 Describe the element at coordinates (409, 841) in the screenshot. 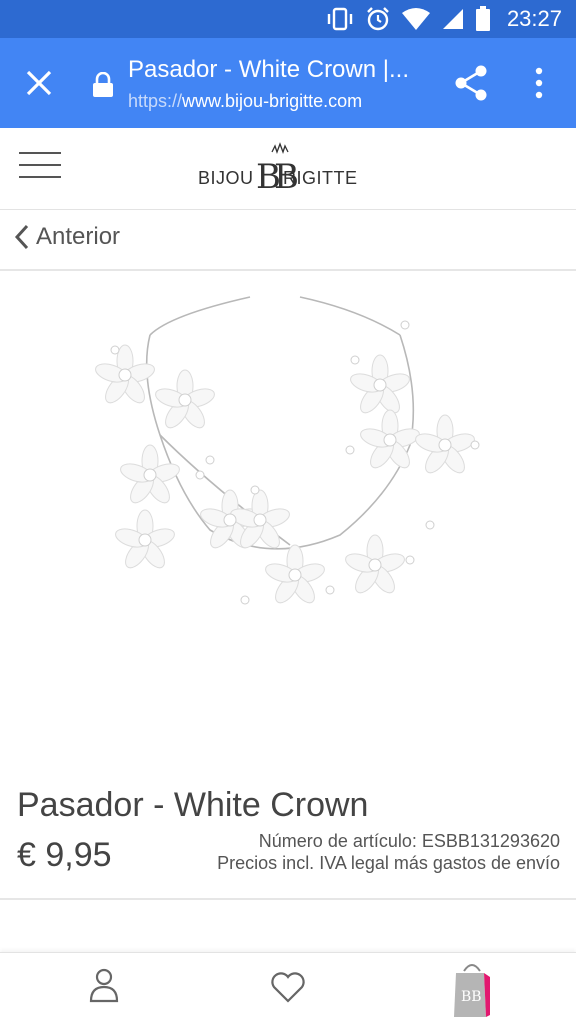

I see `article-number: Número de artículo: ESBB131293620` at that location.